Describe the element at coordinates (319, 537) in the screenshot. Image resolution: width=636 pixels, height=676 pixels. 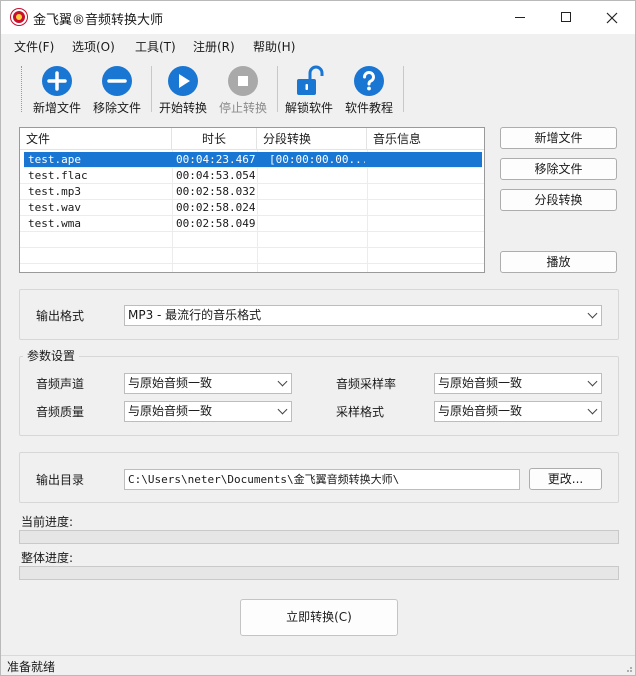
I see `current-progress-bar` at that location.